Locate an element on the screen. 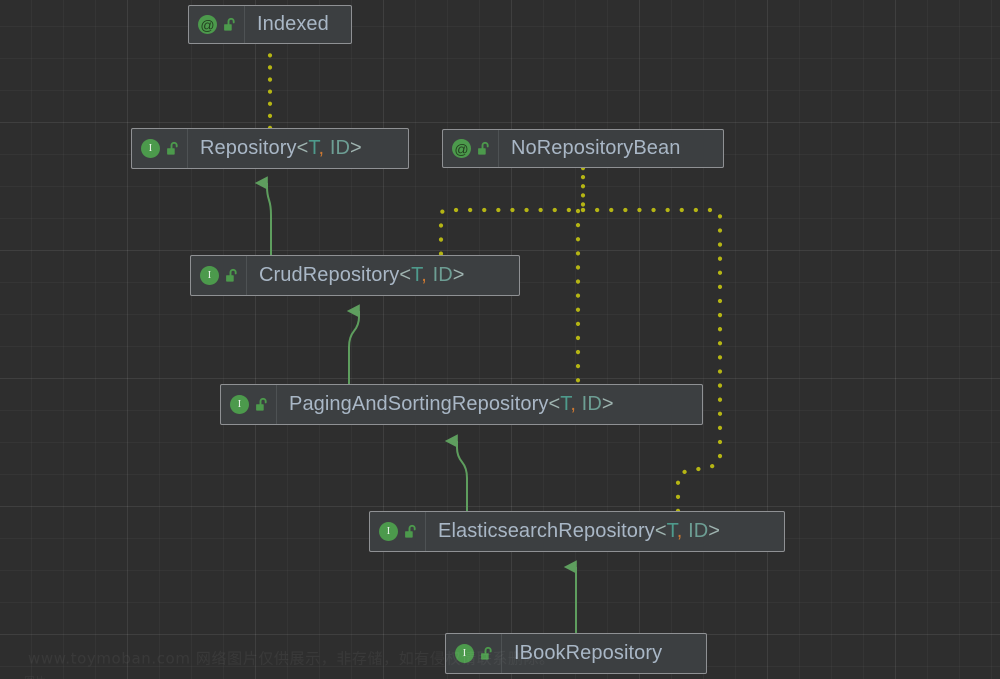  class-node-norepositorybean: @ NoRepositoryBean is located at coordinates (583, 148).